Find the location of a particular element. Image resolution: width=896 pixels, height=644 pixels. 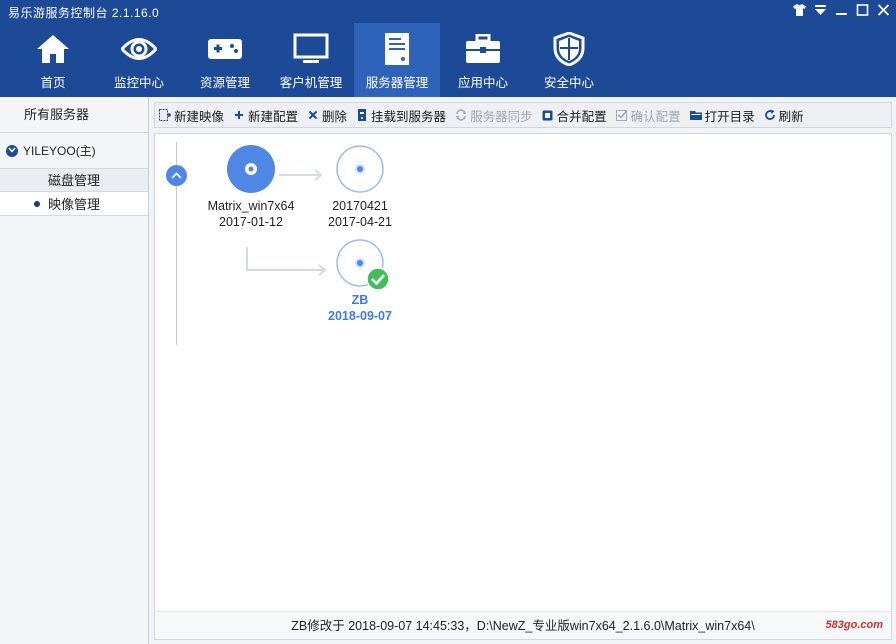

confirm-icon is located at coordinates (621, 115).